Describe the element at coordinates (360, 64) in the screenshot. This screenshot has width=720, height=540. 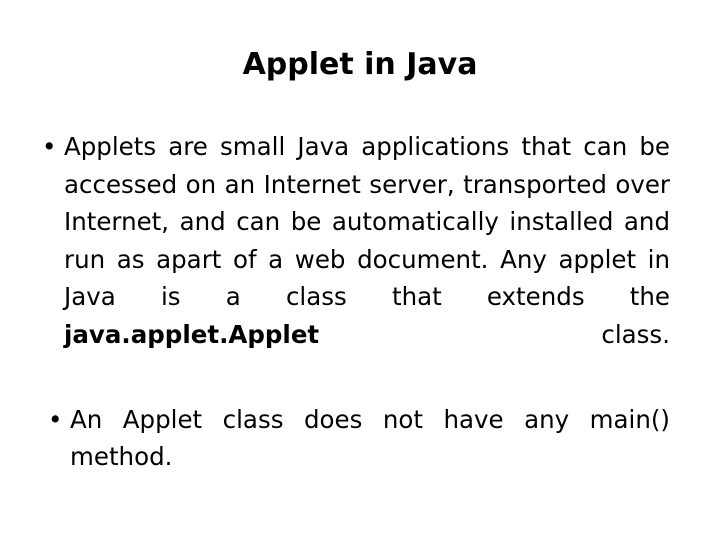
I see `page-title: Applet in Java` at that location.